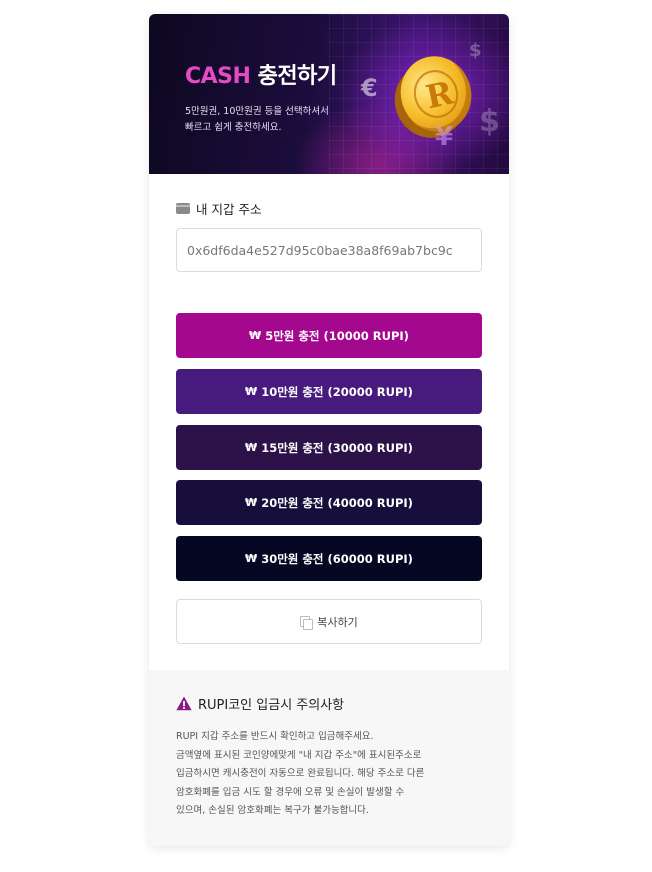 This screenshot has width=652, height=872. Describe the element at coordinates (293, 76) in the screenshot. I see `banner-title-rest: 충전하기` at that location.